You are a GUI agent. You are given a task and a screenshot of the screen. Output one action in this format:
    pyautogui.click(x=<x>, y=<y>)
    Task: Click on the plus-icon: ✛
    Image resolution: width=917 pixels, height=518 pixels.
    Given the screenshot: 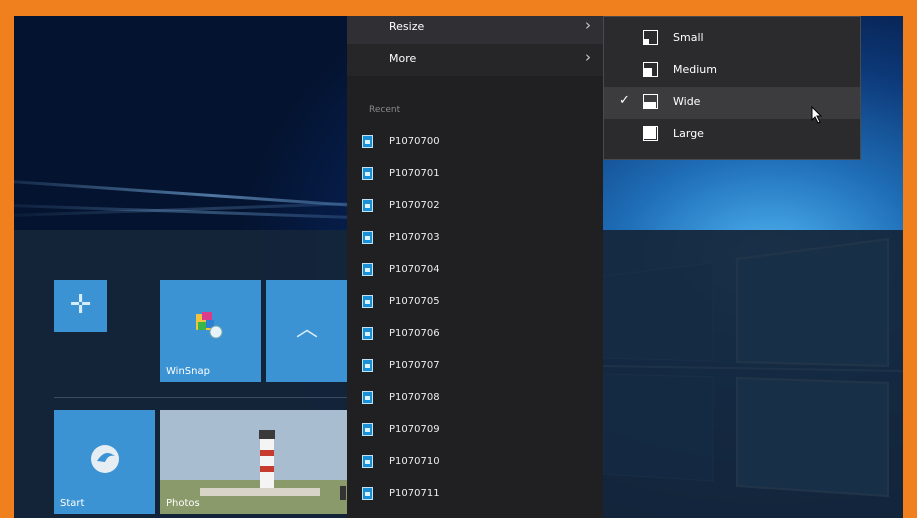 What is the action you would take?
    pyautogui.click(x=80, y=305)
    